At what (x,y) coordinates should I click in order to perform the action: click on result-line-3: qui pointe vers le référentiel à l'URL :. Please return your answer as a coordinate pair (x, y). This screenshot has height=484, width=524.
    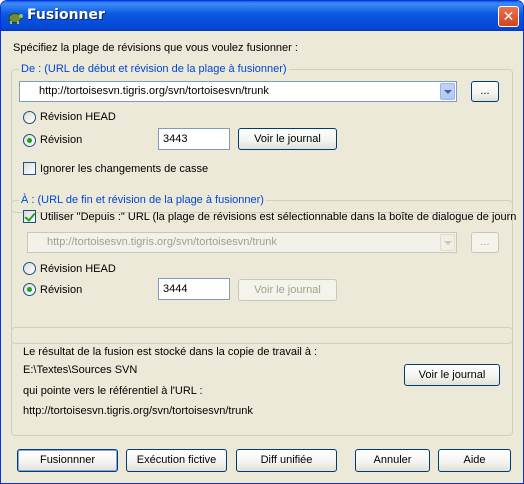
    Looking at the image, I should click on (113, 391).